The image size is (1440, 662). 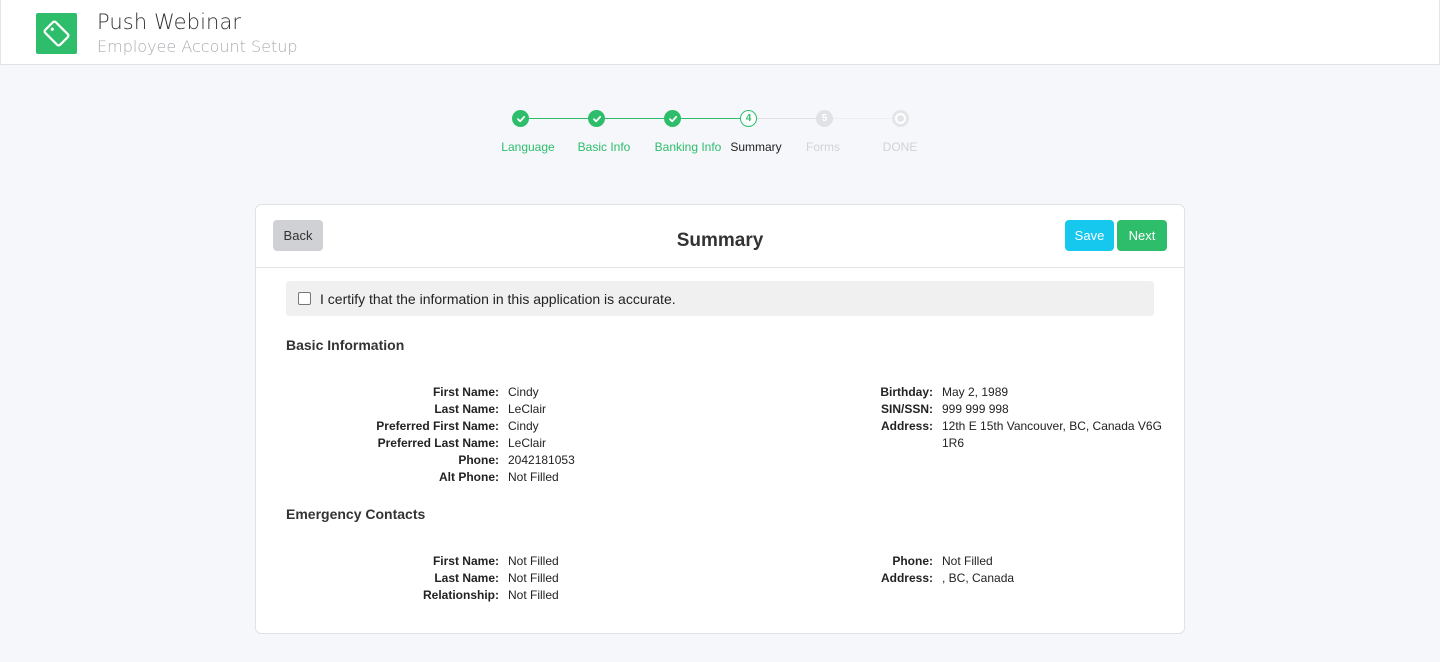 What do you see at coordinates (1142, 235) in the screenshot?
I see `next-button: Next` at bounding box center [1142, 235].